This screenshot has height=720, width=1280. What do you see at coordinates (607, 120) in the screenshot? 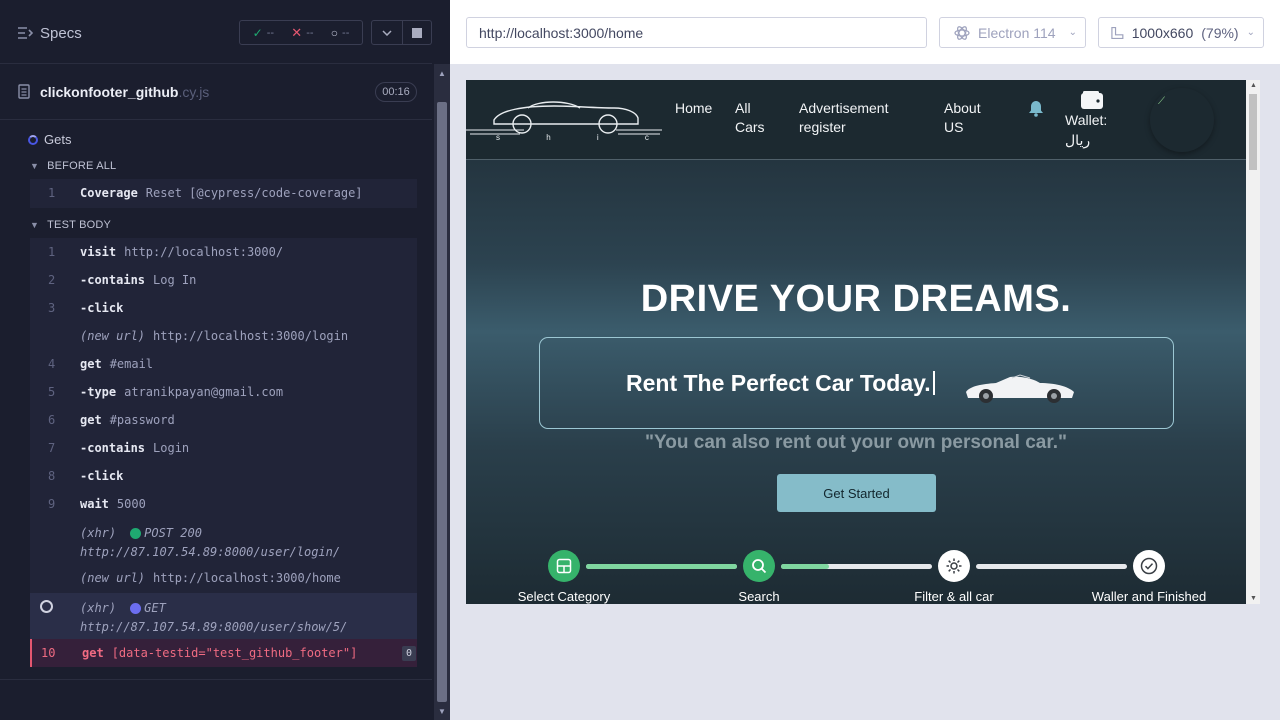
I see `brand-logo: s h i c h i` at bounding box center [607, 120].